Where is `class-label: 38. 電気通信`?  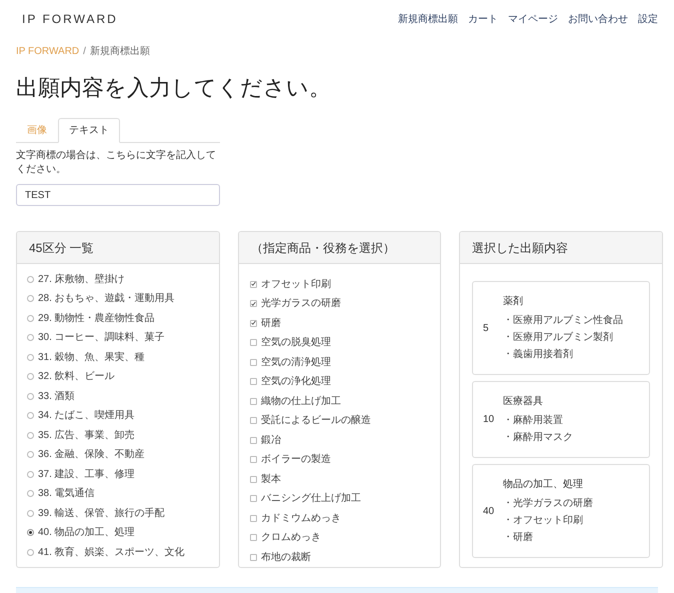 class-label: 38. 電気通信 is located at coordinates (66, 494).